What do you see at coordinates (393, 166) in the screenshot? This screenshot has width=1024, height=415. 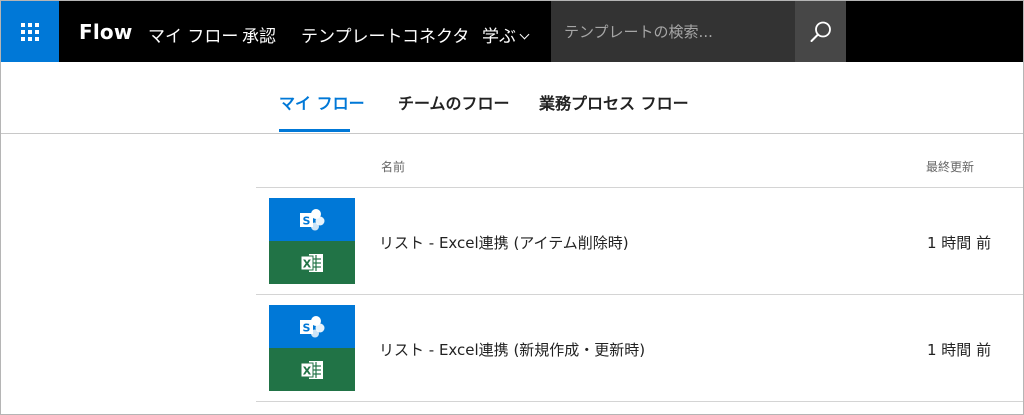 I see `column-header-name: 名前` at bounding box center [393, 166].